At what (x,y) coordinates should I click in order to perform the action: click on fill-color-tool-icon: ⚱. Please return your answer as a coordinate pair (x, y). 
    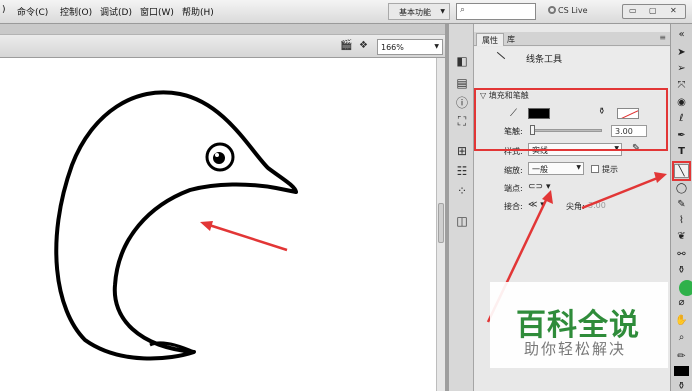
    Looking at the image, I should click on (681, 385).